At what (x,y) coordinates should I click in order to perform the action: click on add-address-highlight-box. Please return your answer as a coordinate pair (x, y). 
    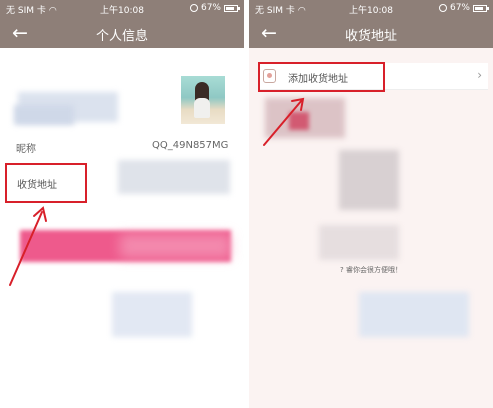
    Looking at the image, I should click on (321, 77).